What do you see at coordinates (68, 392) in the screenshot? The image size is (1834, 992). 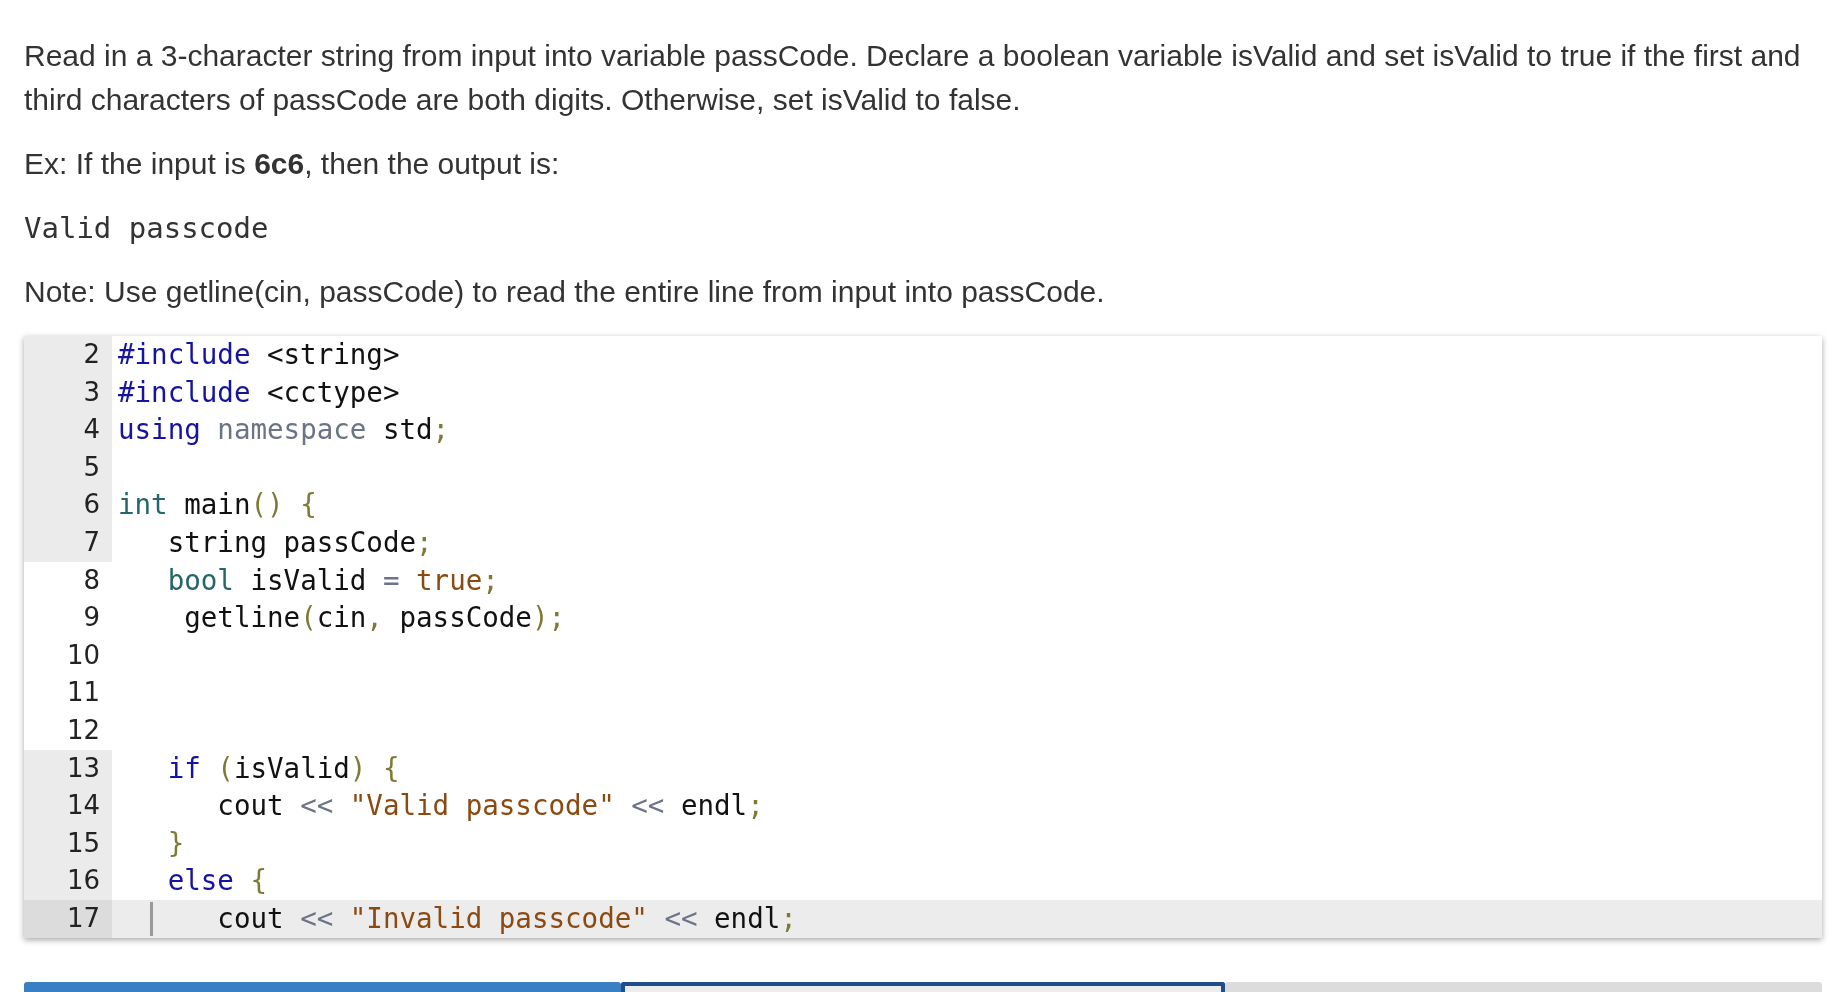 I see `line-number: 3` at bounding box center [68, 392].